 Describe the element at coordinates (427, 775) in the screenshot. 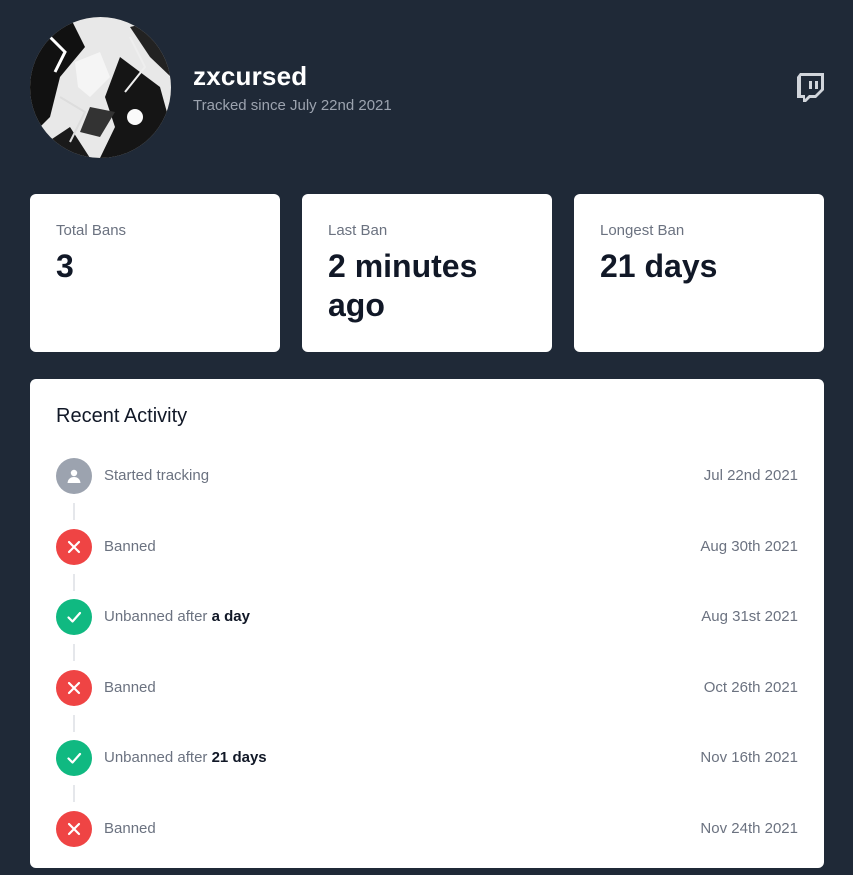

I see `activity-event: Unbanned after 21 days Nov 16th 2021` at that location.